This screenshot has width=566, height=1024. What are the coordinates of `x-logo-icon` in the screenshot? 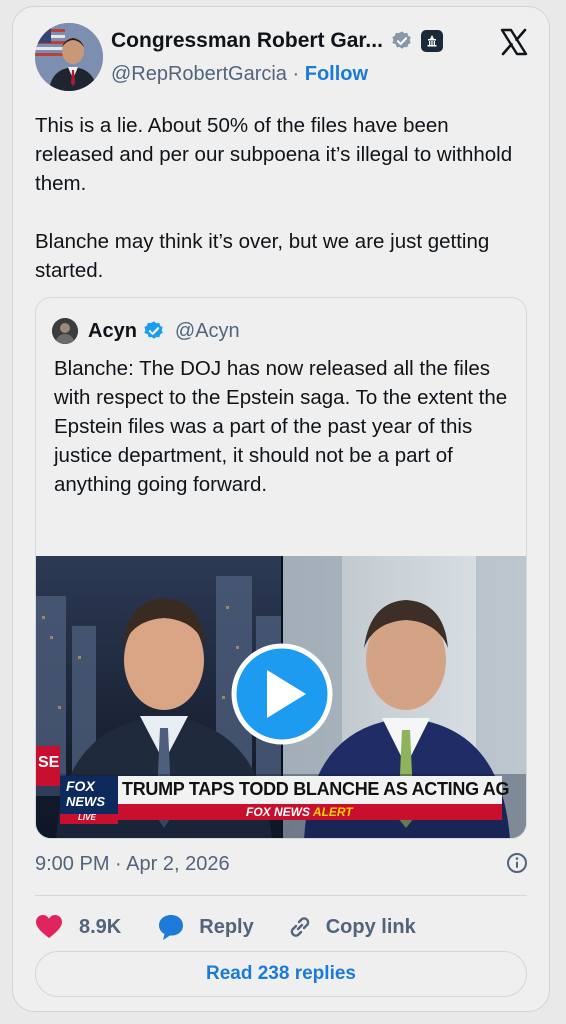 It's located at (514, 42).